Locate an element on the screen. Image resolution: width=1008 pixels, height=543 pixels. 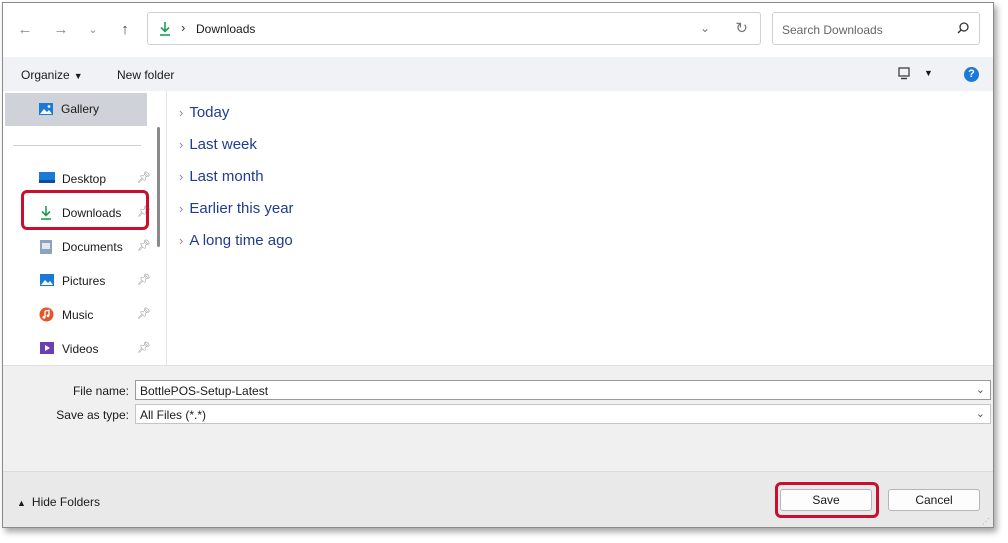
sidebar-divider is located at coordinates (77, 145).